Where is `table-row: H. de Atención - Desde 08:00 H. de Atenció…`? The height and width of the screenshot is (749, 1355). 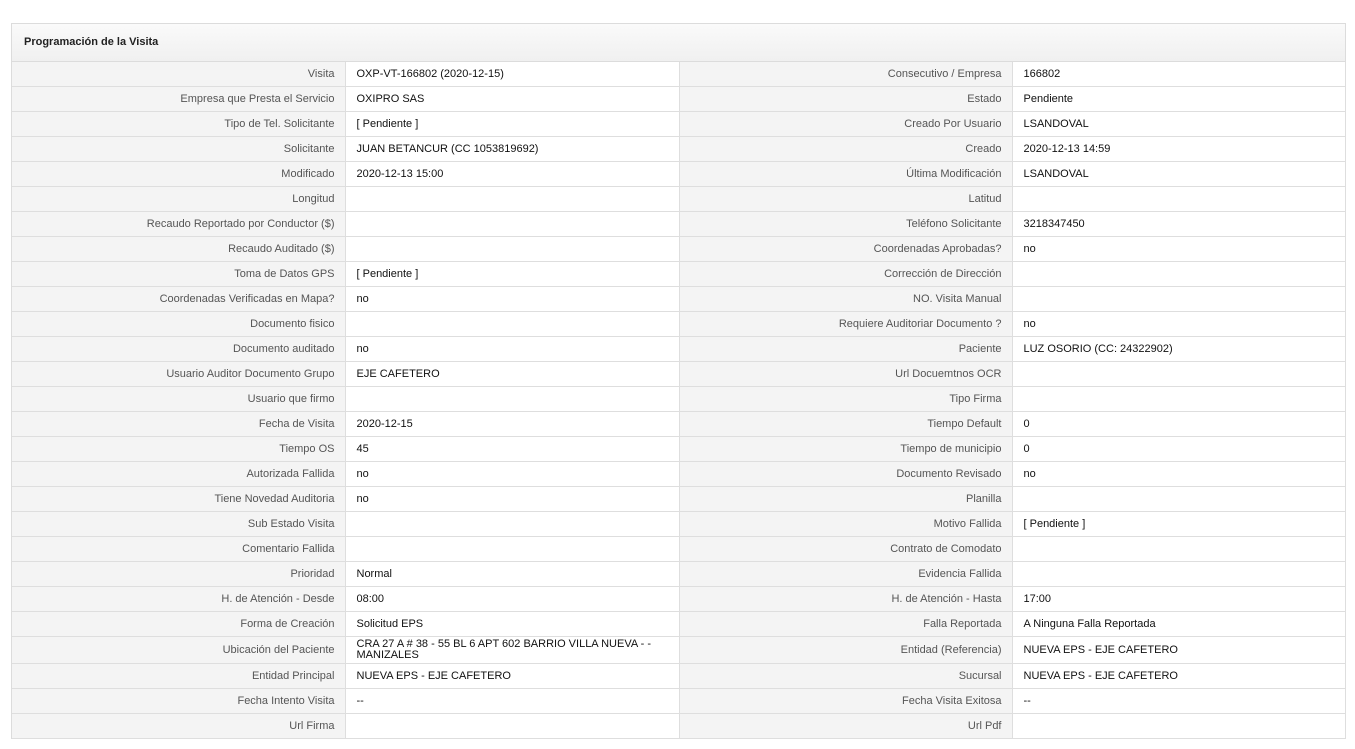 table-row: H. de Atención - Desde 08:00 H. de Atenció… is located at coordinates (679, 599).